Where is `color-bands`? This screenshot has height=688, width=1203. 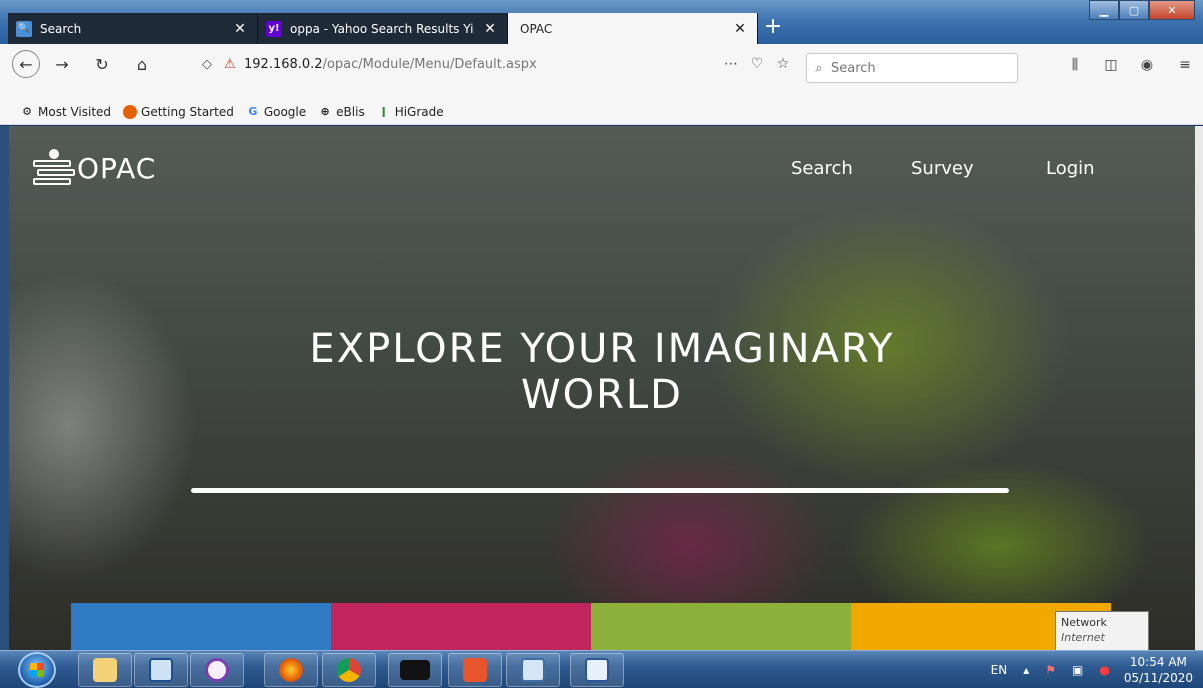
color-bands is located at coordinates (591, 626).